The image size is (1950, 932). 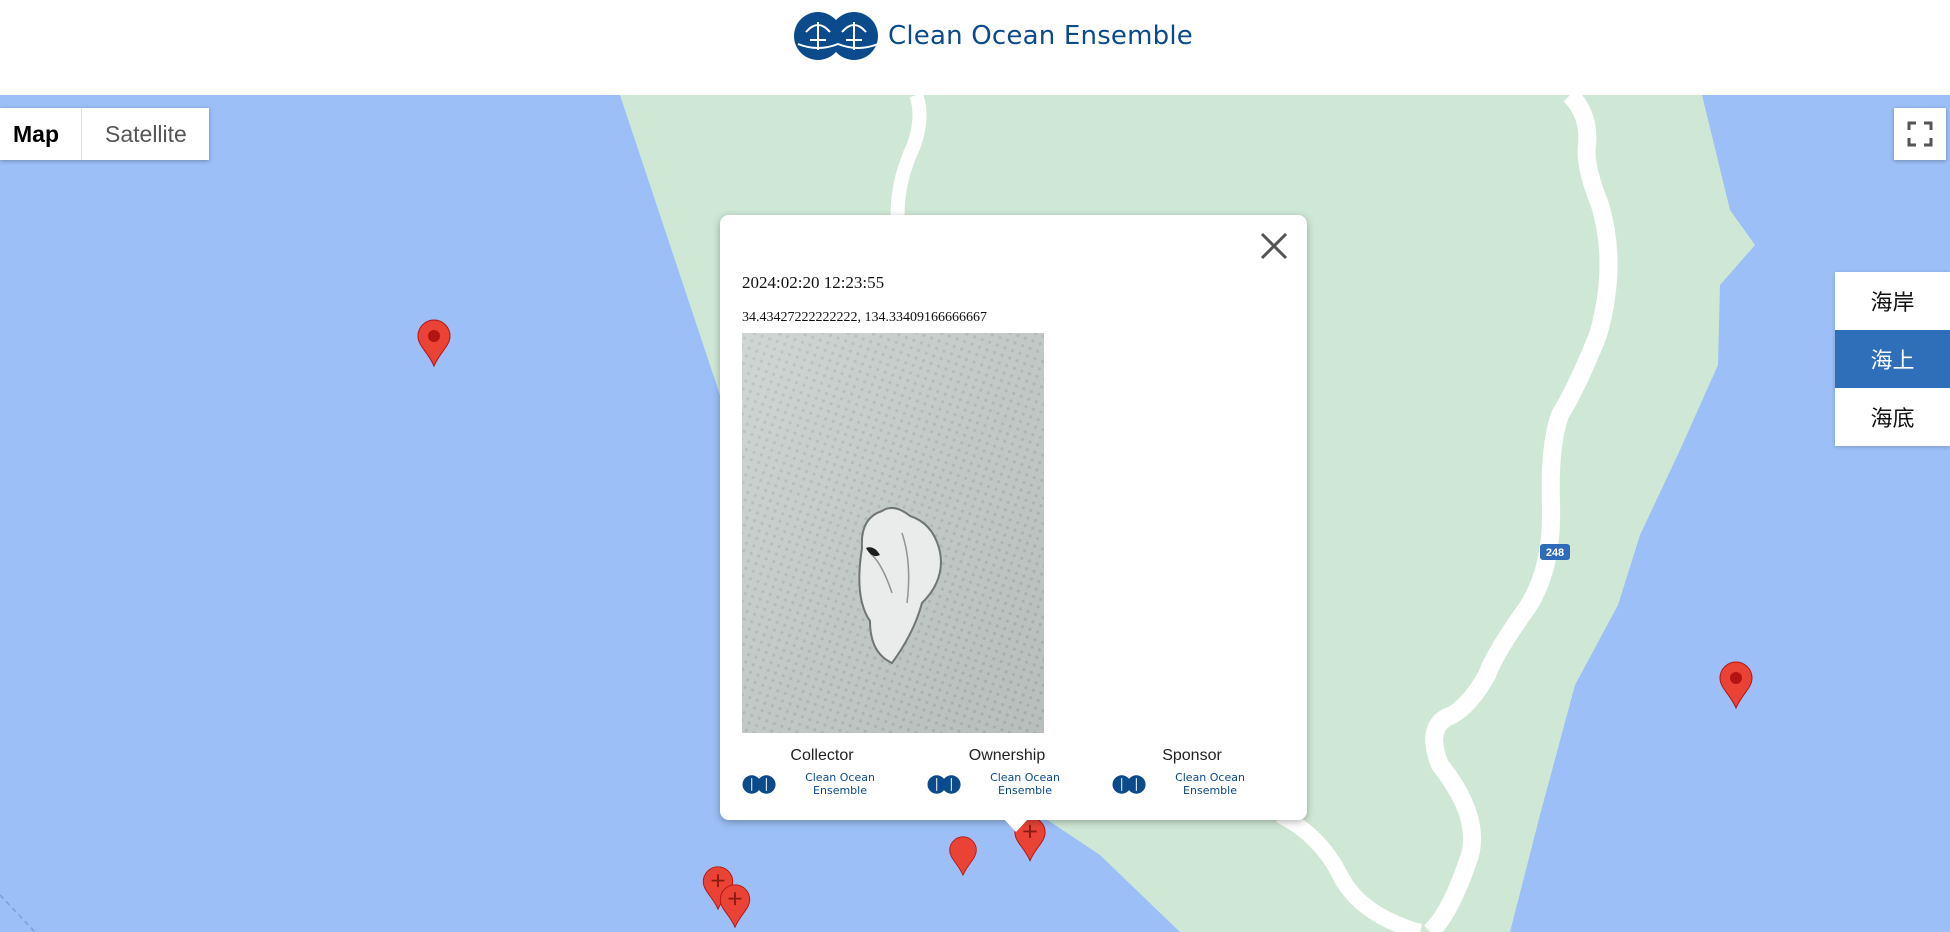 I want to click on brand-logo: Clean Ocean Ensemble, so click(x=992, y=36).